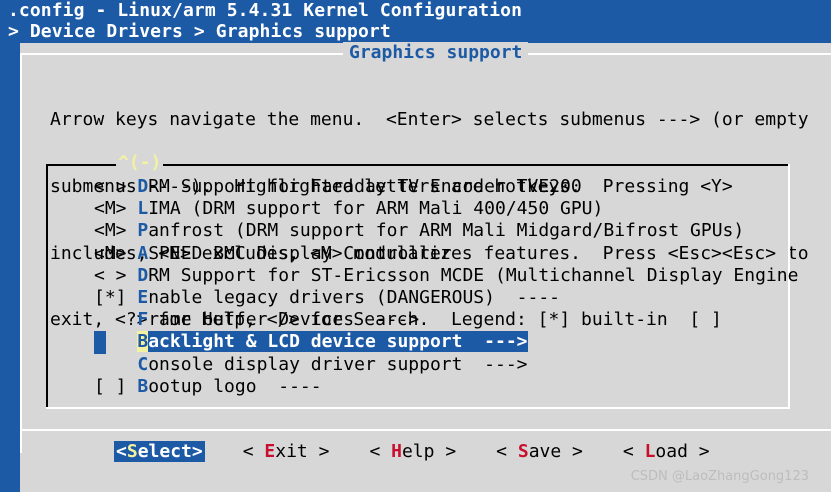  What do you see at coordinates (719, 476) in the screenshot?
I see `watermark: CSDN @LaoZhangGong123` at bounding box center [719, 476].